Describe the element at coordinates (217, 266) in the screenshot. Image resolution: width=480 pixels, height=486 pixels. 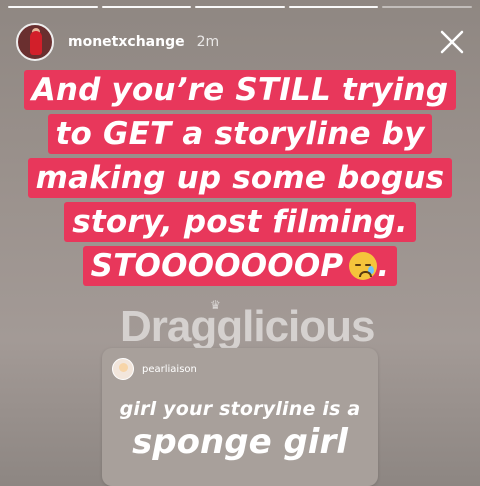
I see `caption-line-text: STOOOOOOOP` at that location.